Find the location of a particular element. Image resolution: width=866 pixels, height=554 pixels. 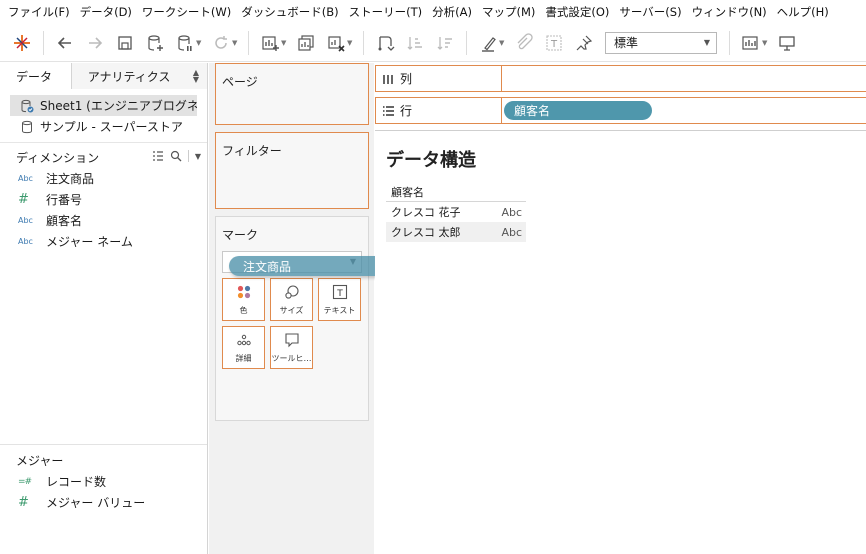

size-button: サイズ is located at coordinates (291, 299).